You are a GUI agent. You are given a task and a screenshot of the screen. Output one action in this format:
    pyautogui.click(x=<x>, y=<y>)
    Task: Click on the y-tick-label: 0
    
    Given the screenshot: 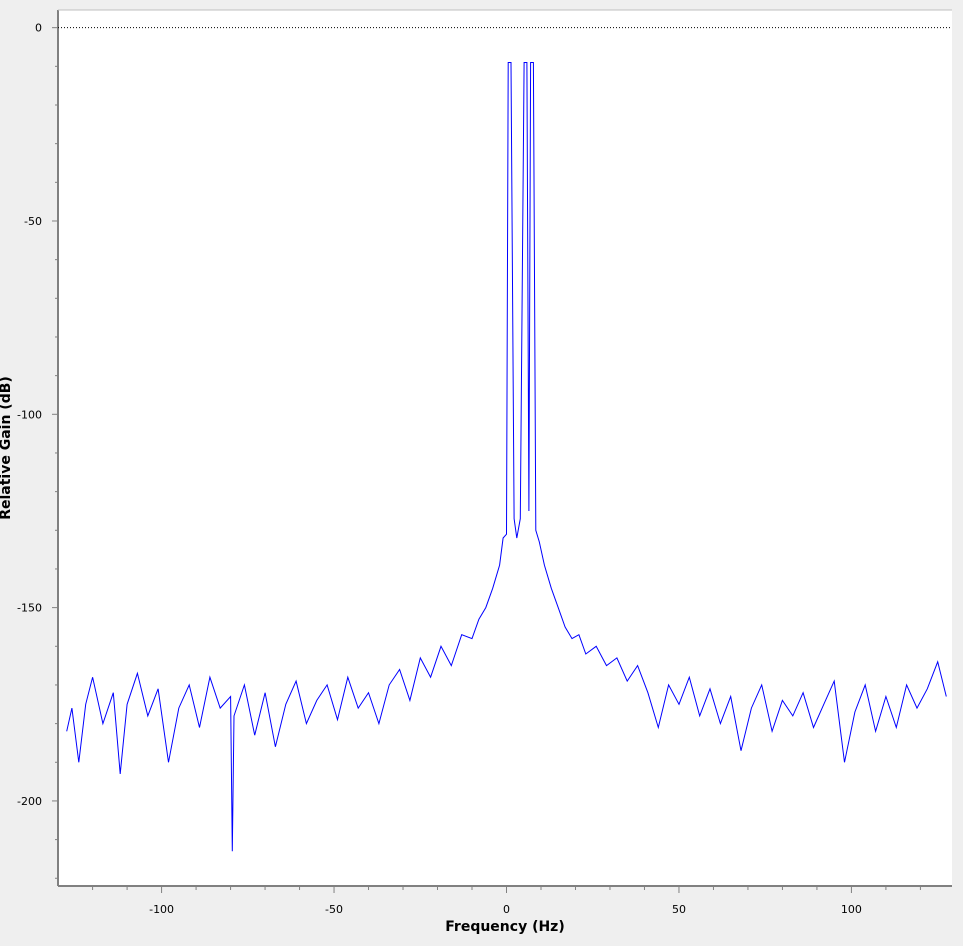 What is the action you would take?
    pyautogui.click(x=38, y=28)
    